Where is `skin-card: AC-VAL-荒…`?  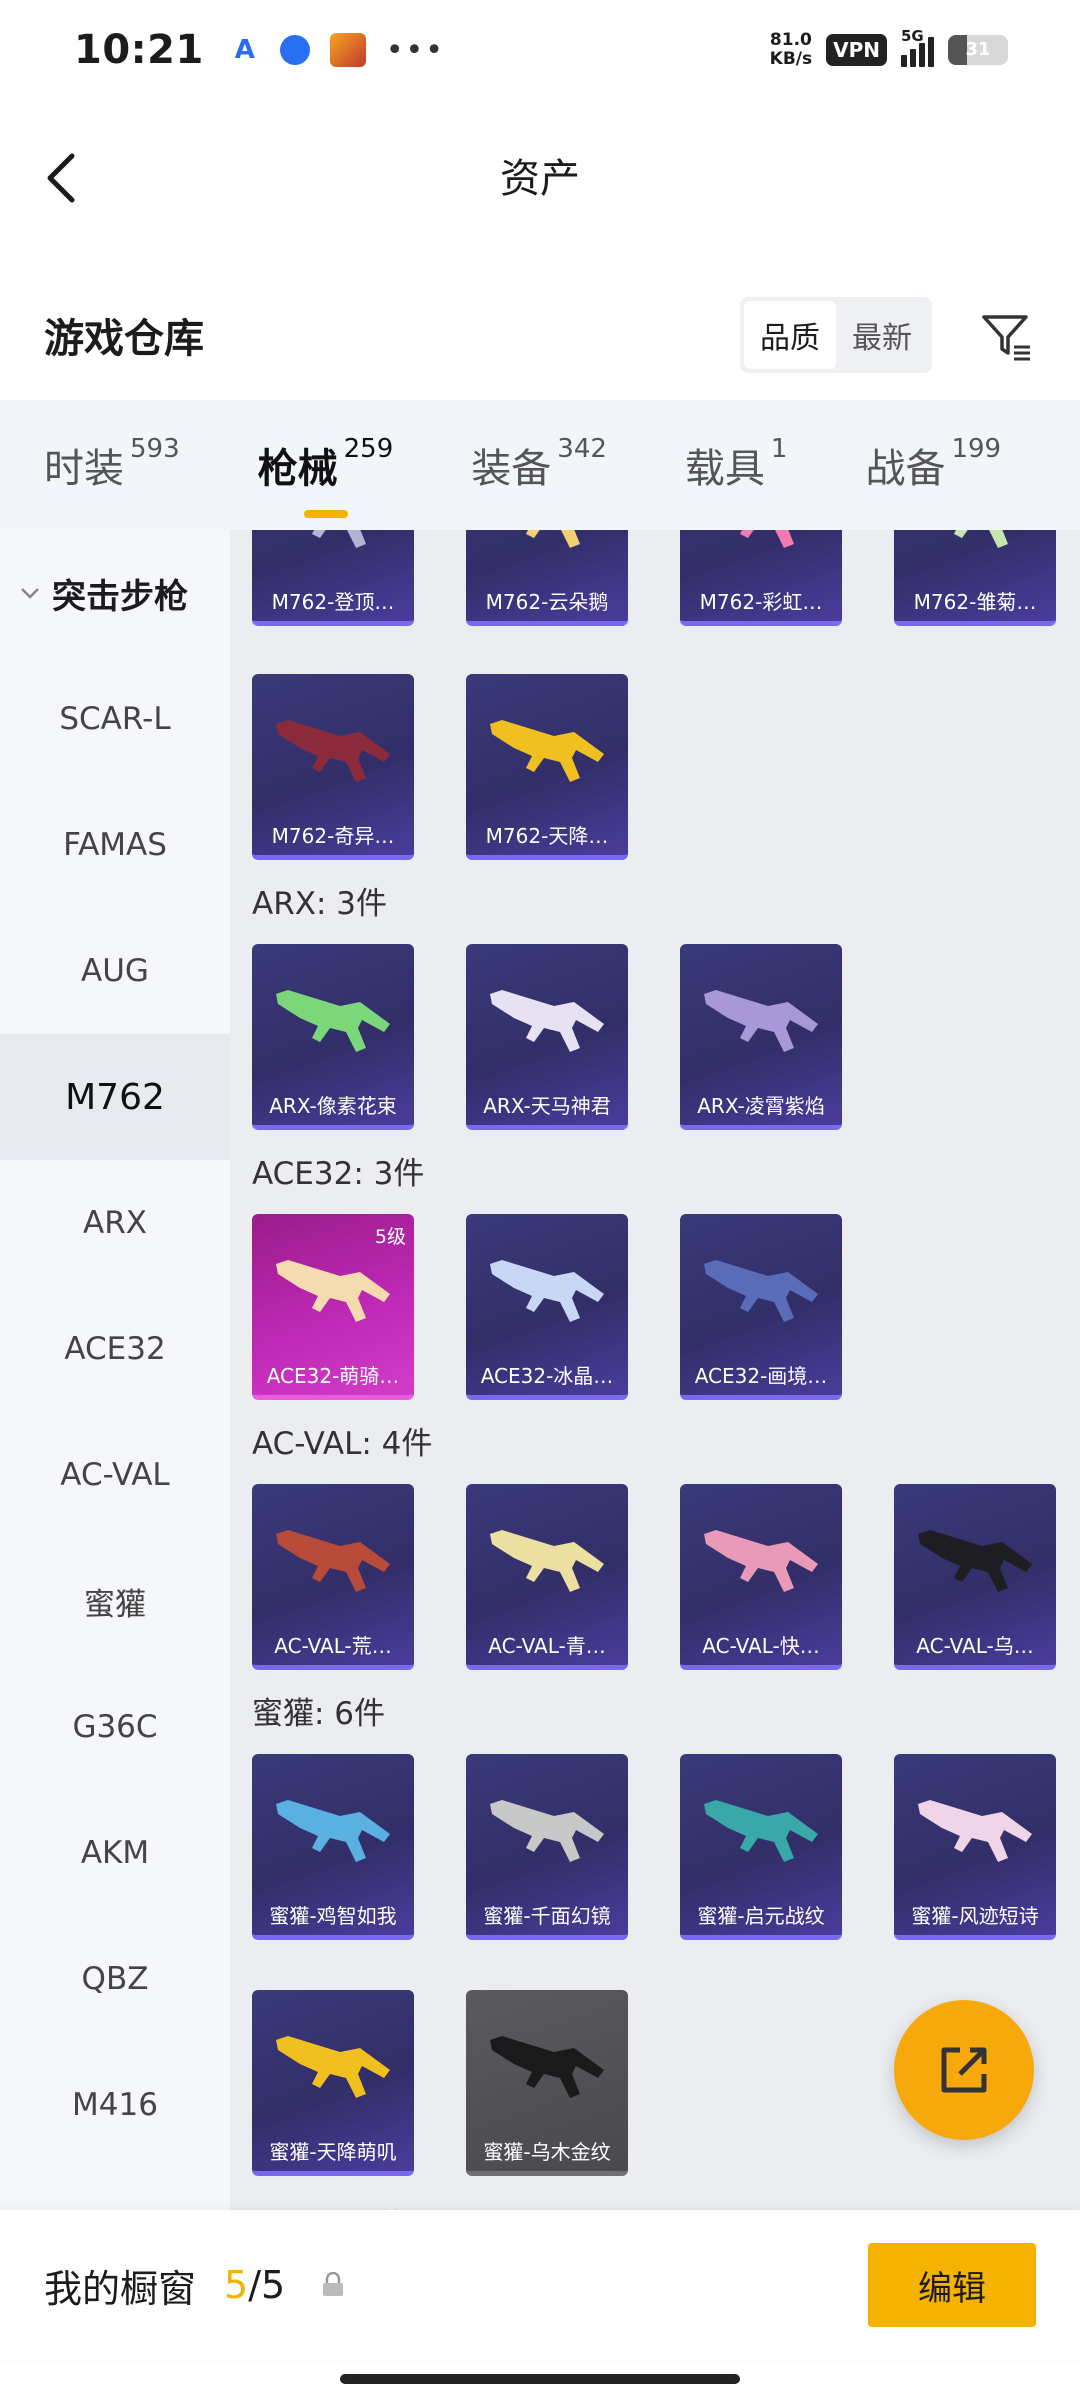
skin-card: AC-VAL-荒… is located at coordinates (333, 1577).